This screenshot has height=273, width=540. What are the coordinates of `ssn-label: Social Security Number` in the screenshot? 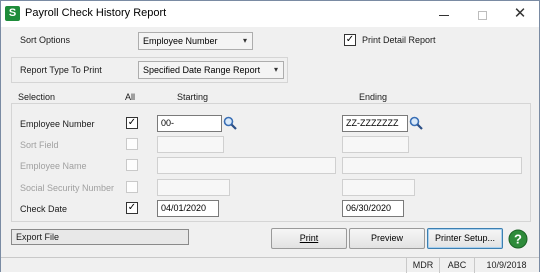 It's located at (67, 188).